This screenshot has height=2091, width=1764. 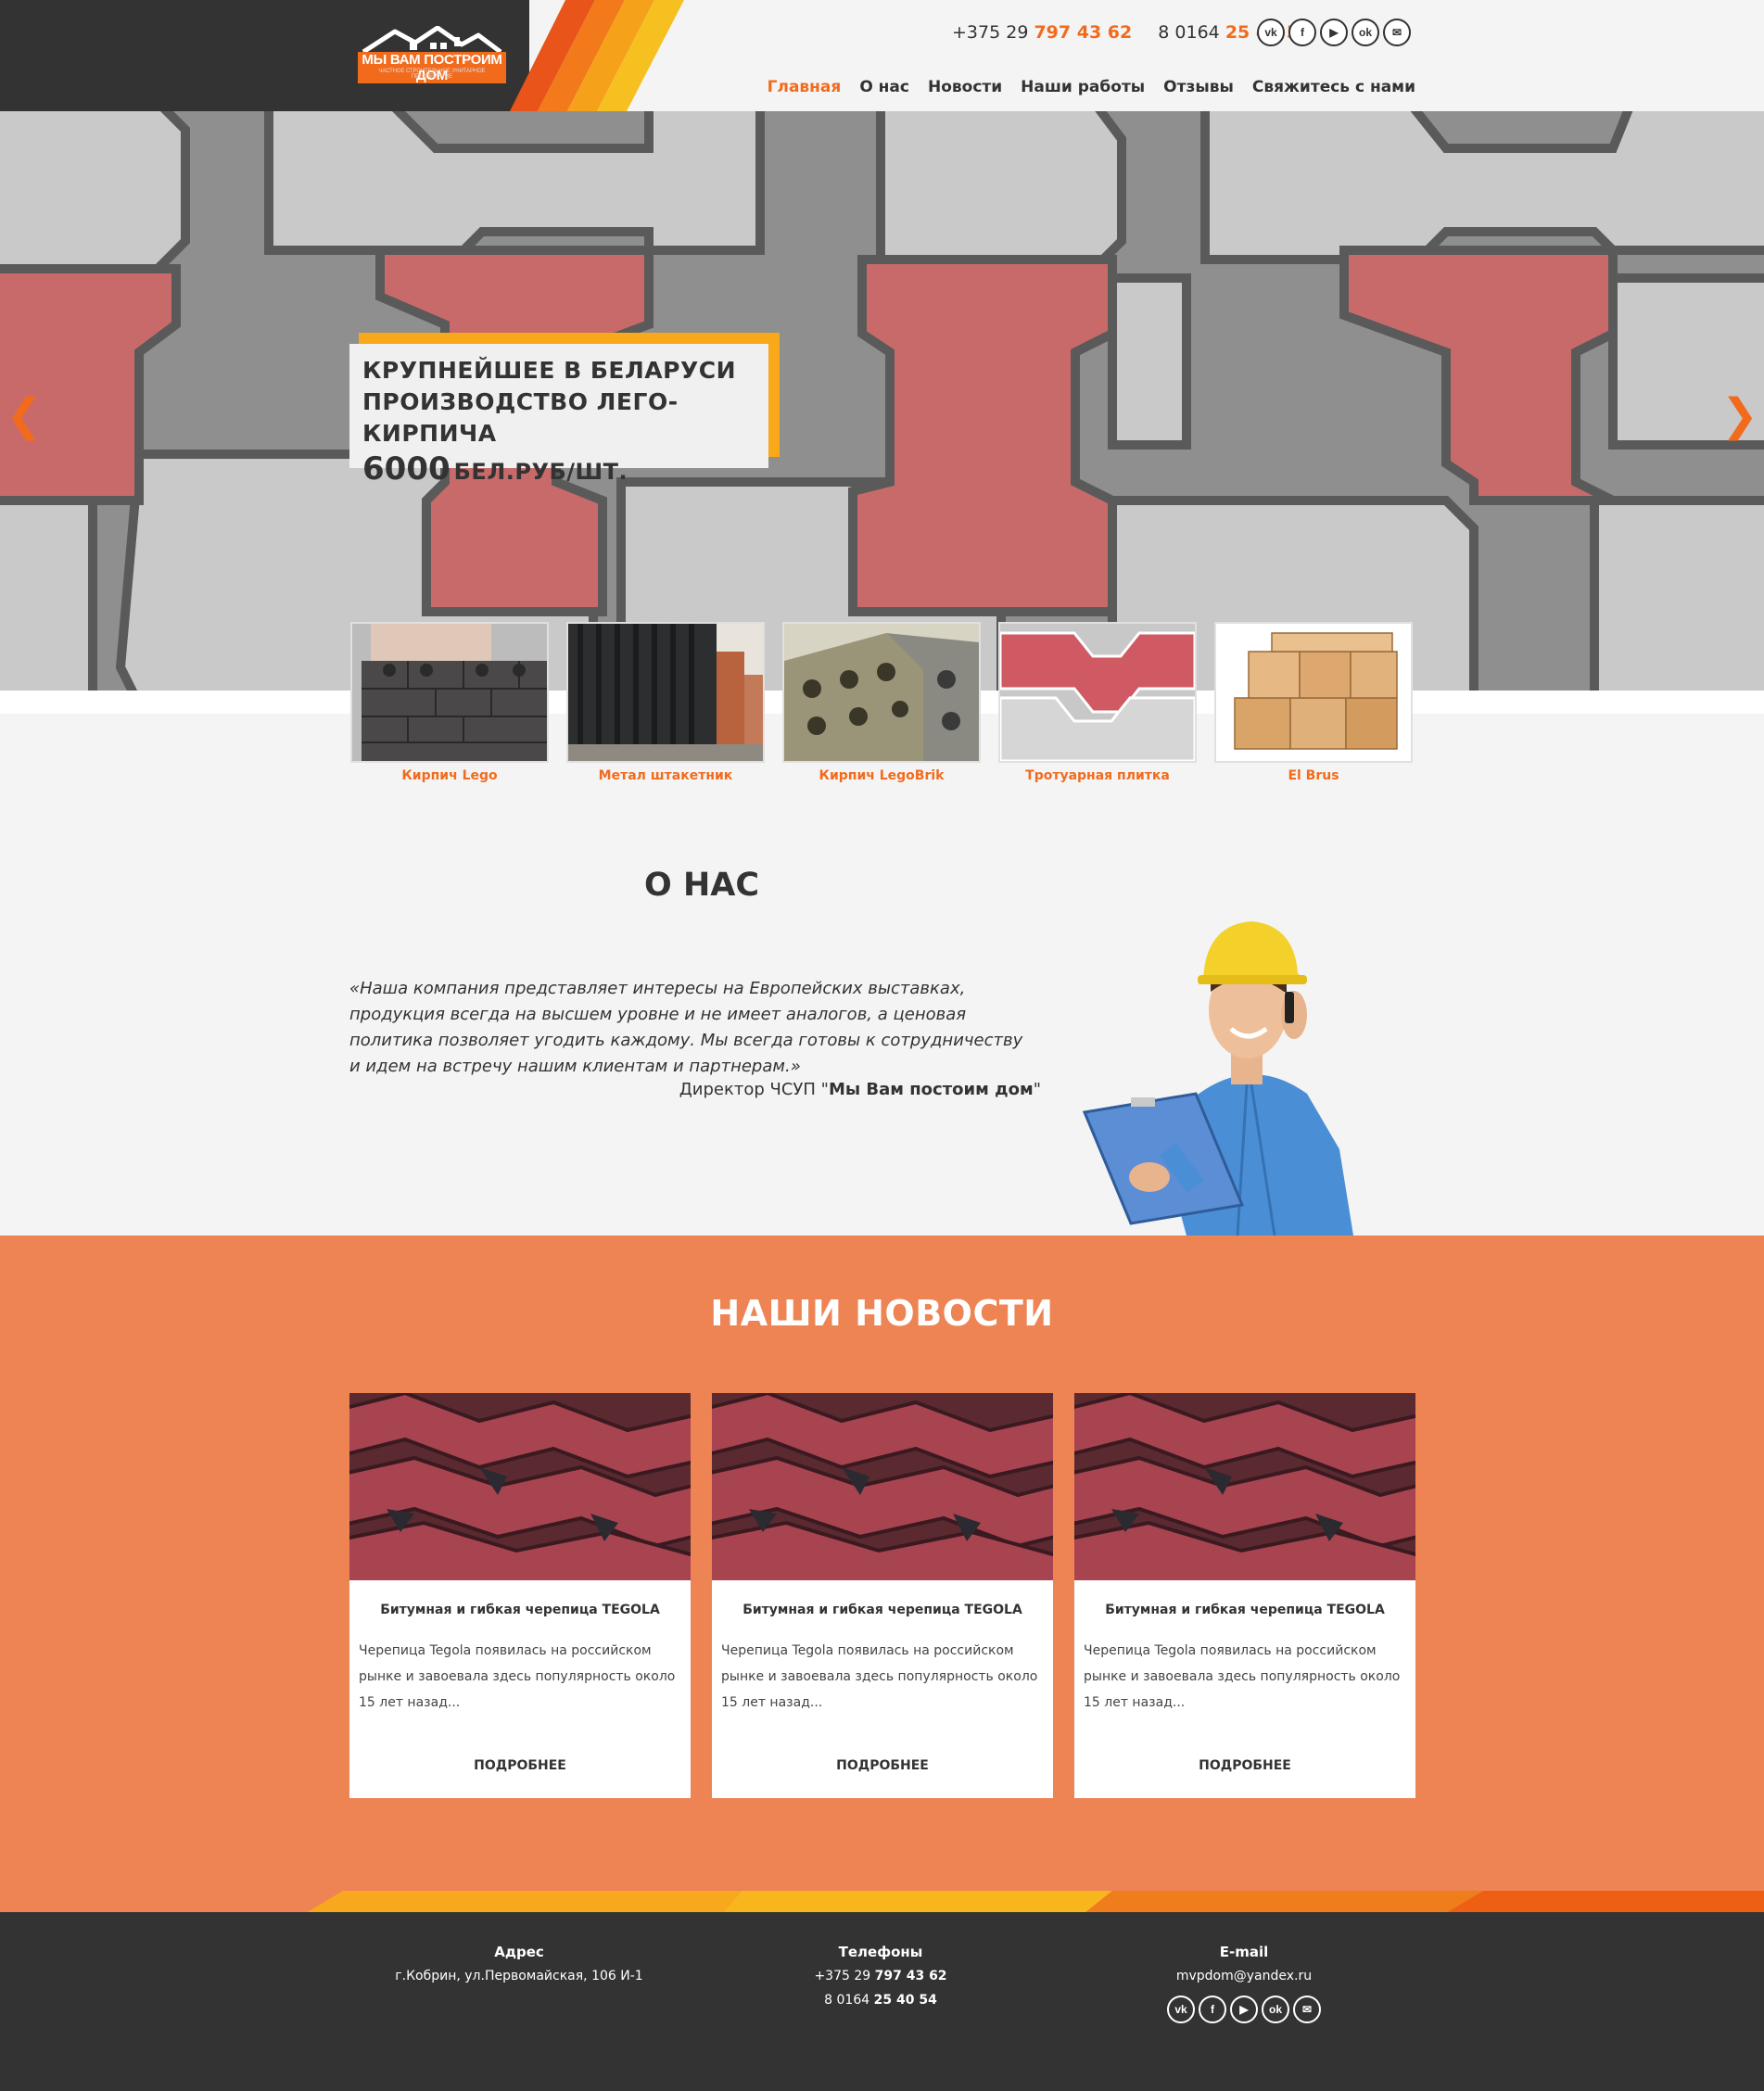 What do you see at coordinates (884, 87) in the screenshot?
I see `nav-about: О нас` at bounding box center [884, 87].